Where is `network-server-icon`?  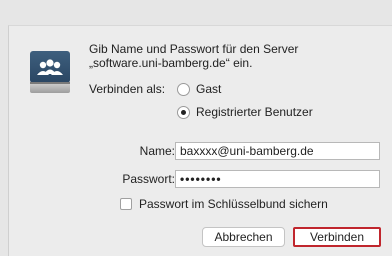
network-server-icon is located at coordinates (50, 72).